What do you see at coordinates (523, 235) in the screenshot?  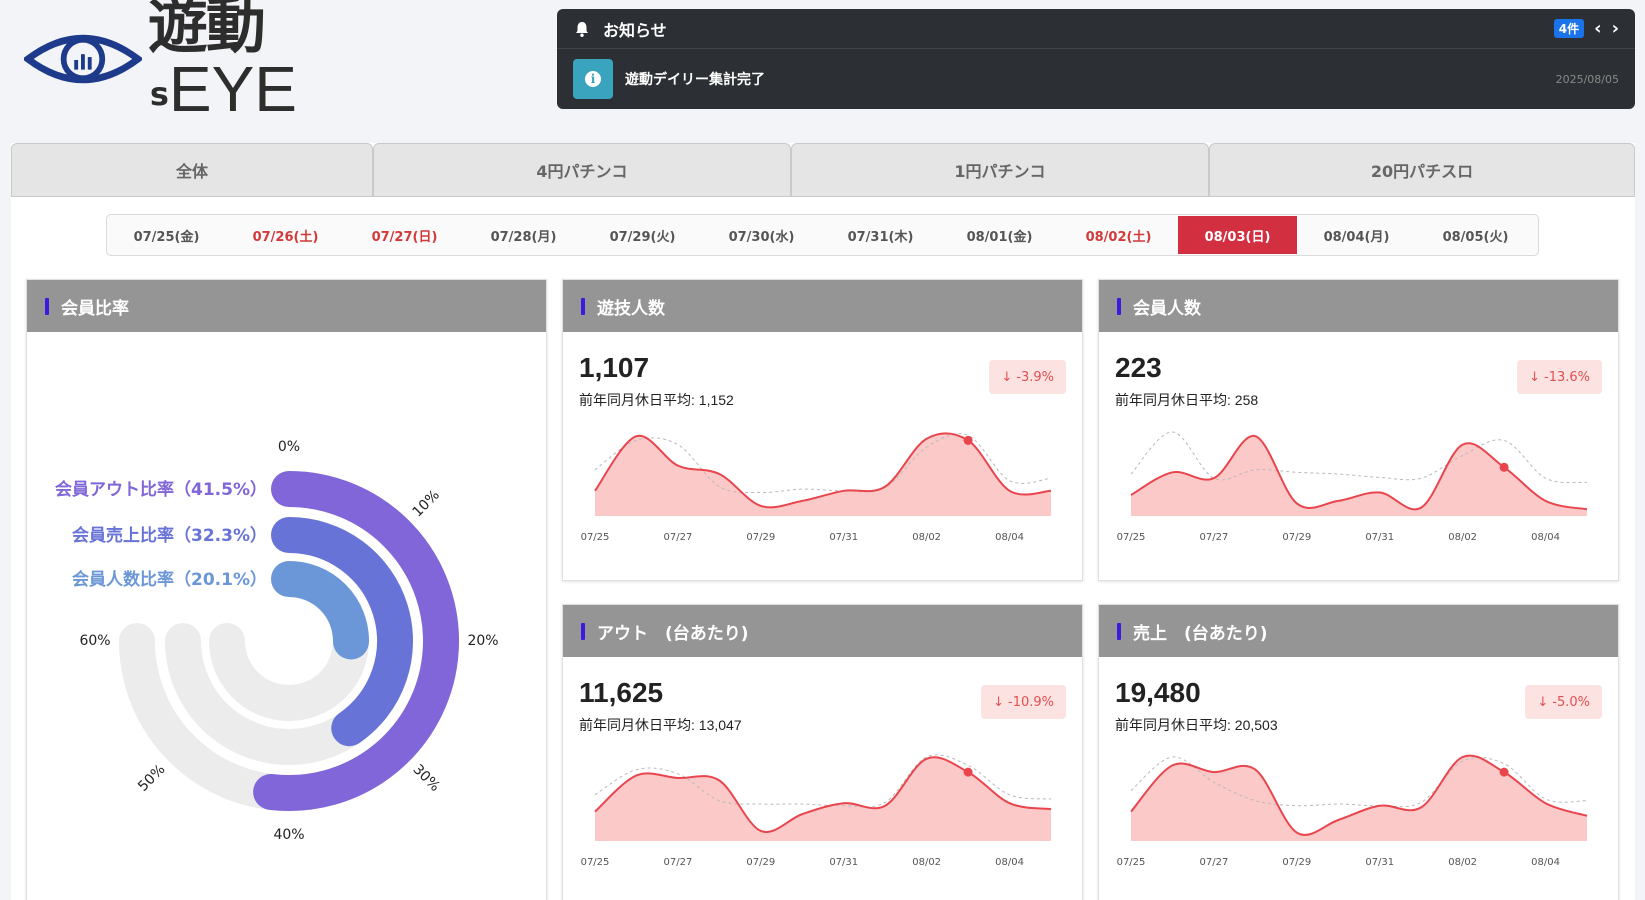 I see `date-button: 07/28(月)` at bounding box center [523, 235].